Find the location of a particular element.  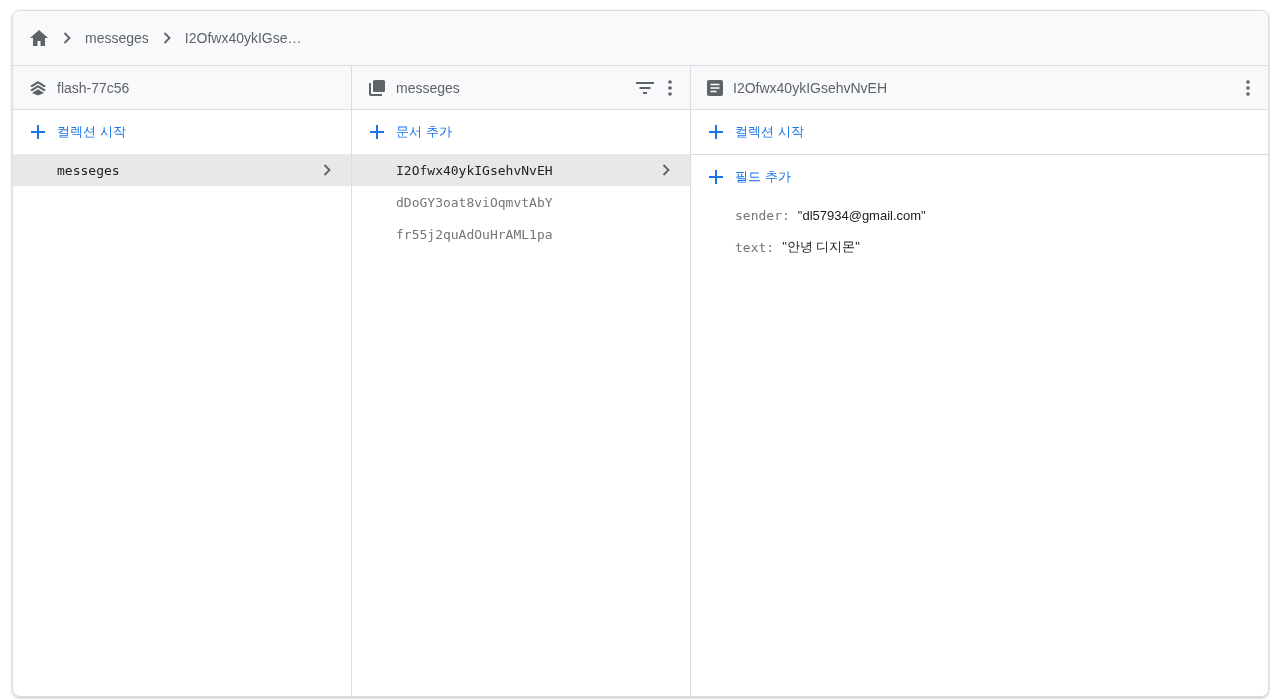

column-title: I2Ofwx40ykIGsehvNvEH is located at coordinates (811, 87).